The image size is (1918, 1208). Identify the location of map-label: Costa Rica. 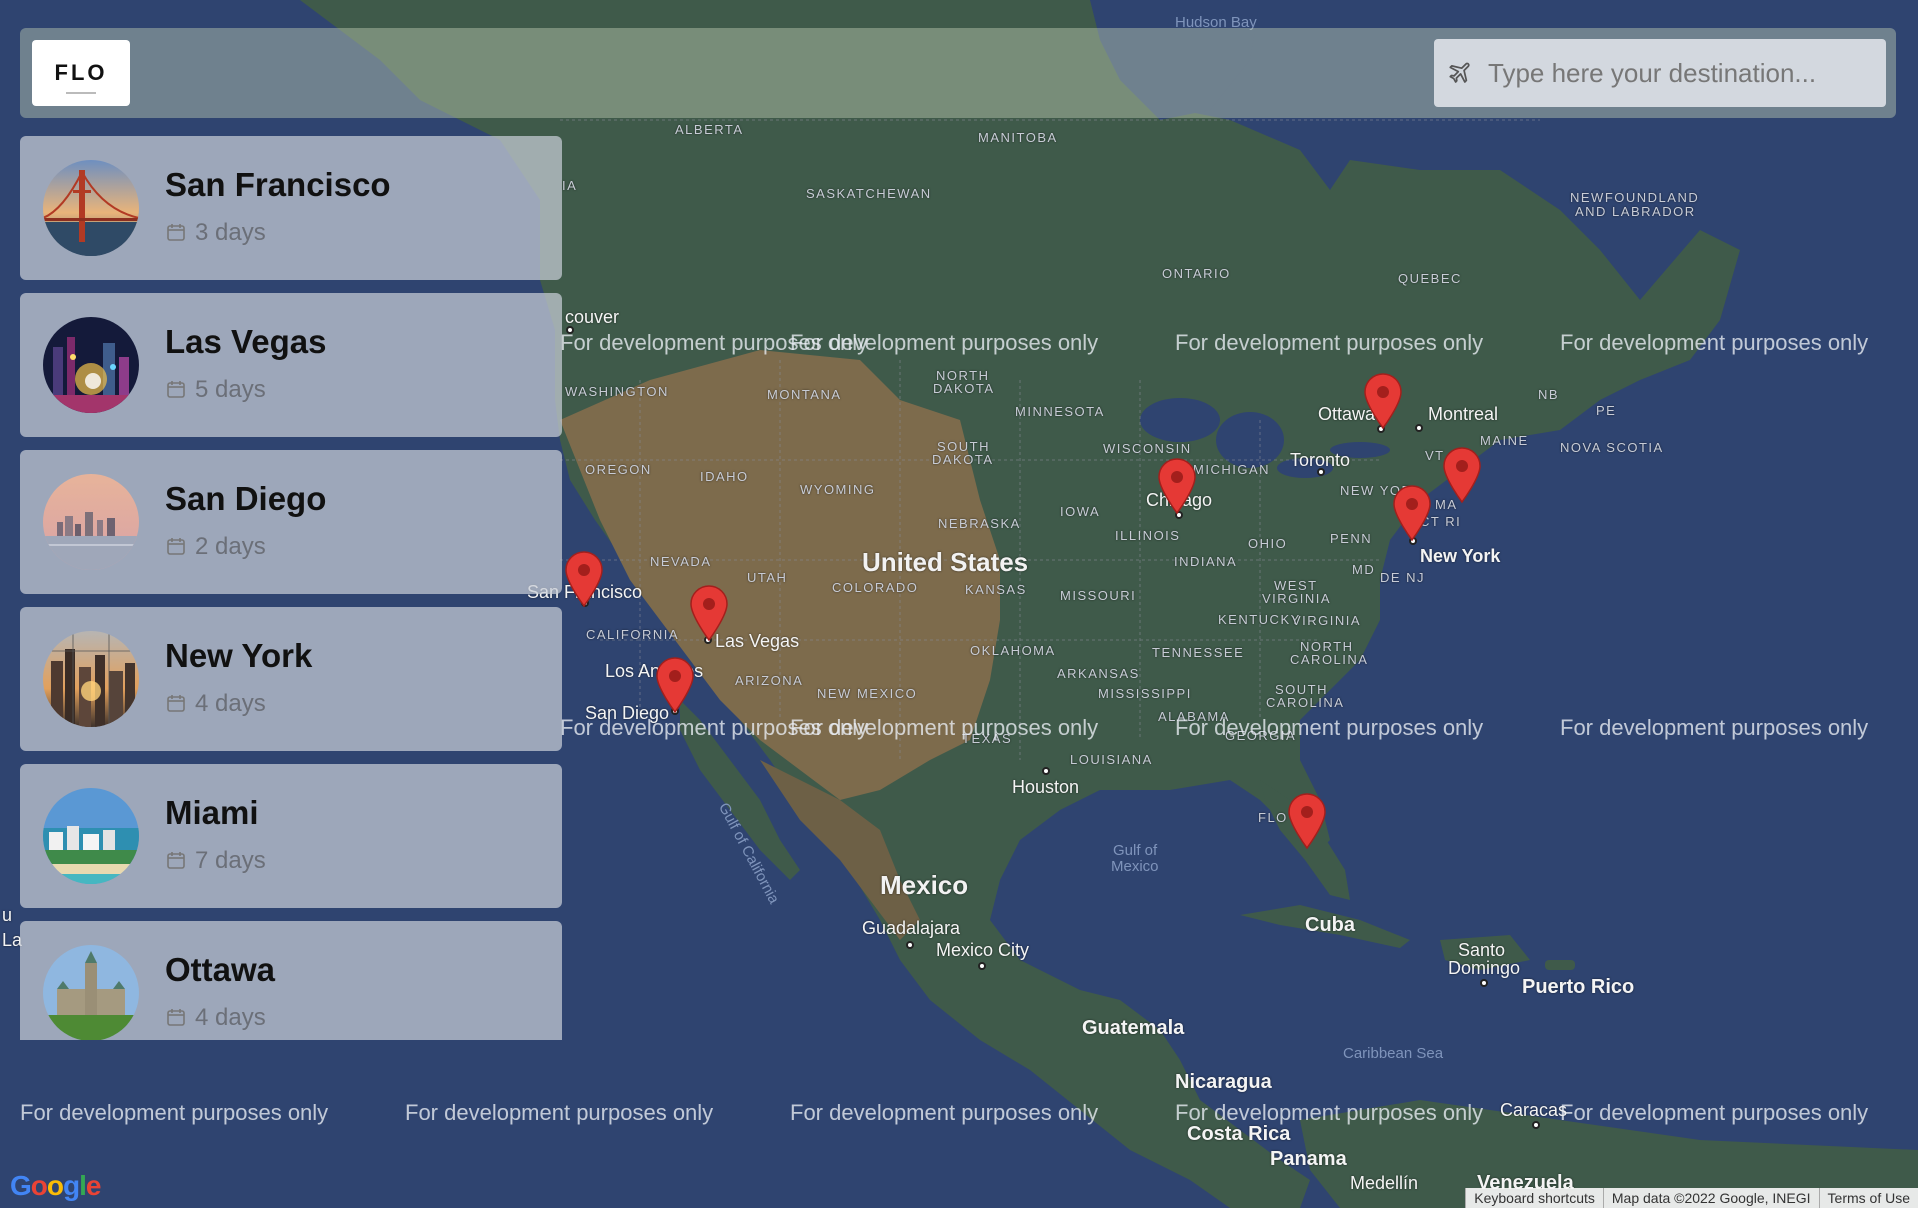
(1239, 1134).